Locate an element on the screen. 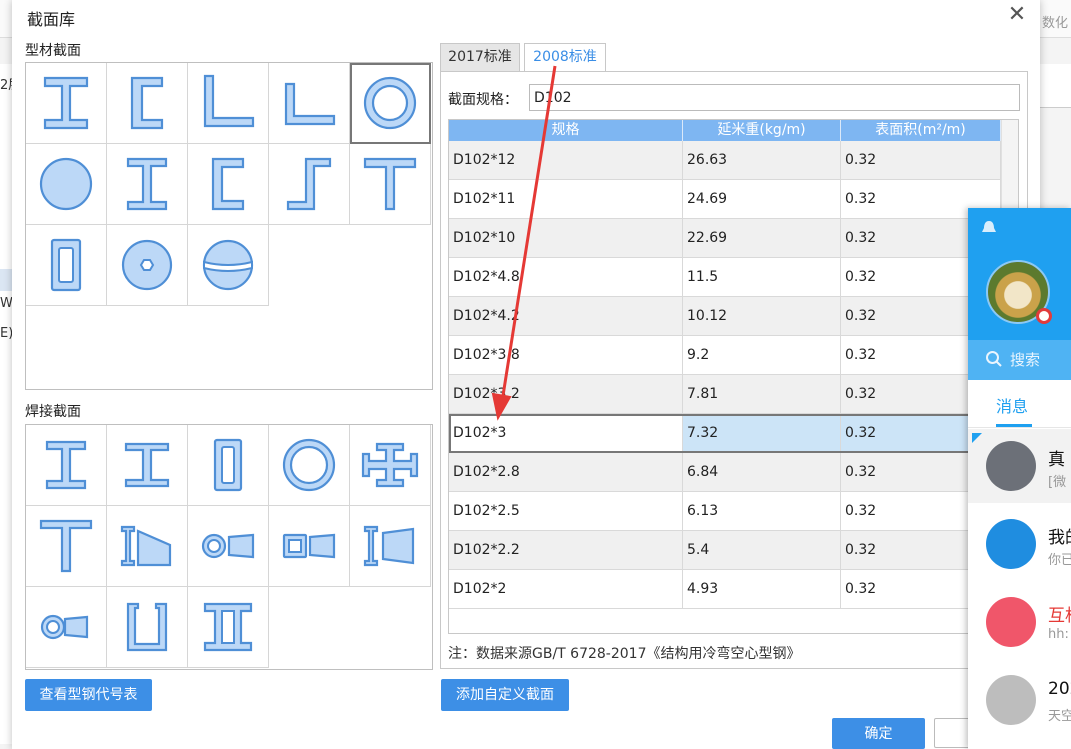 This screenshot has height=749, width=1071. cell-spec: D102*11 is located at coordinates (566, 199).